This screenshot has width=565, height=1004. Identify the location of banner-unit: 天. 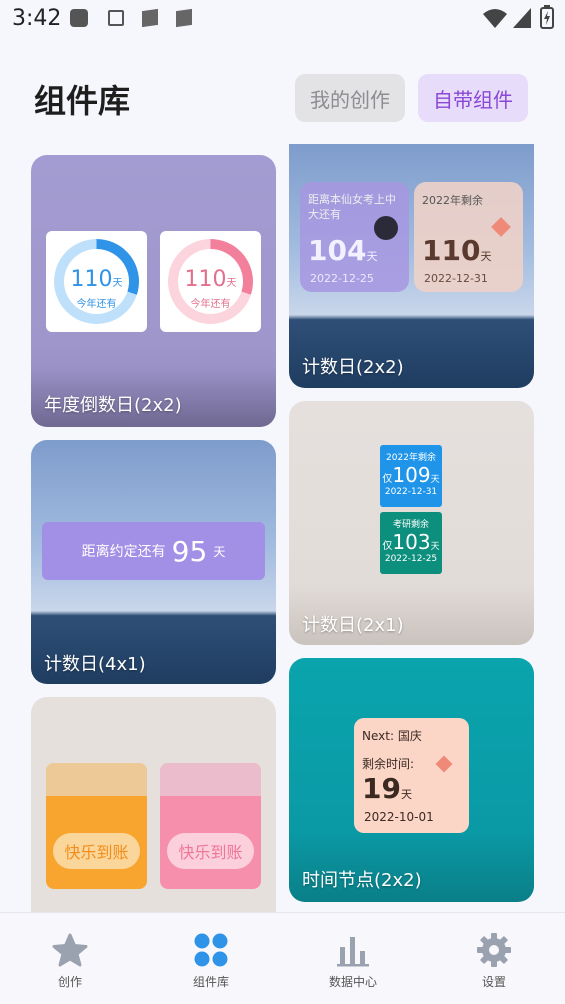
(219, 551).